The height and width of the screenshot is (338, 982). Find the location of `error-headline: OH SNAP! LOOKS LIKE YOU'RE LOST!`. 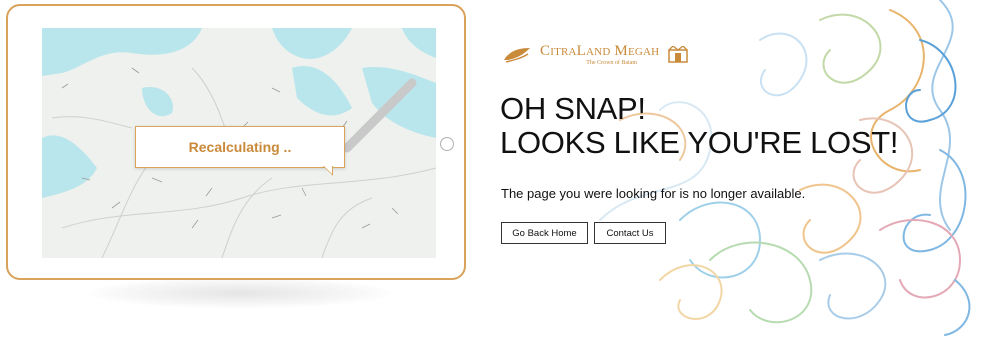

error-headline: OH SNAP! LOOKS LIKE YOU'RE LOST! is located at coordinates (699, 126).